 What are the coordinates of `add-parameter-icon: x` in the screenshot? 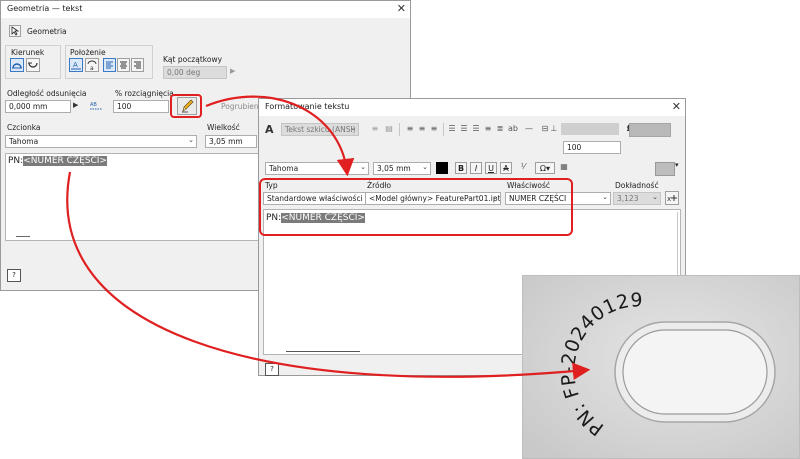 It's located at (672, 199).